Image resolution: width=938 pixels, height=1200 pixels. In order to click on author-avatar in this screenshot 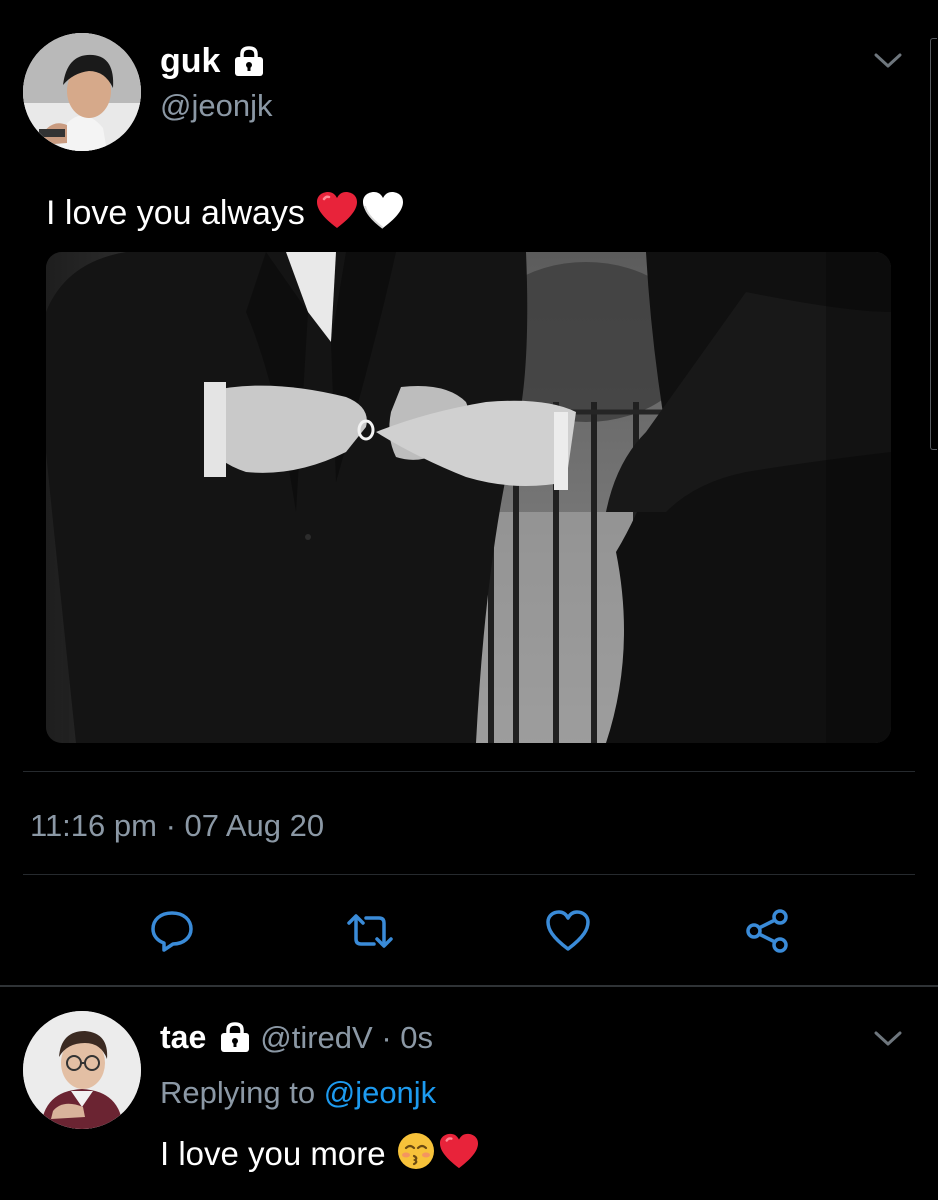, I will do `click(82, 92)`.